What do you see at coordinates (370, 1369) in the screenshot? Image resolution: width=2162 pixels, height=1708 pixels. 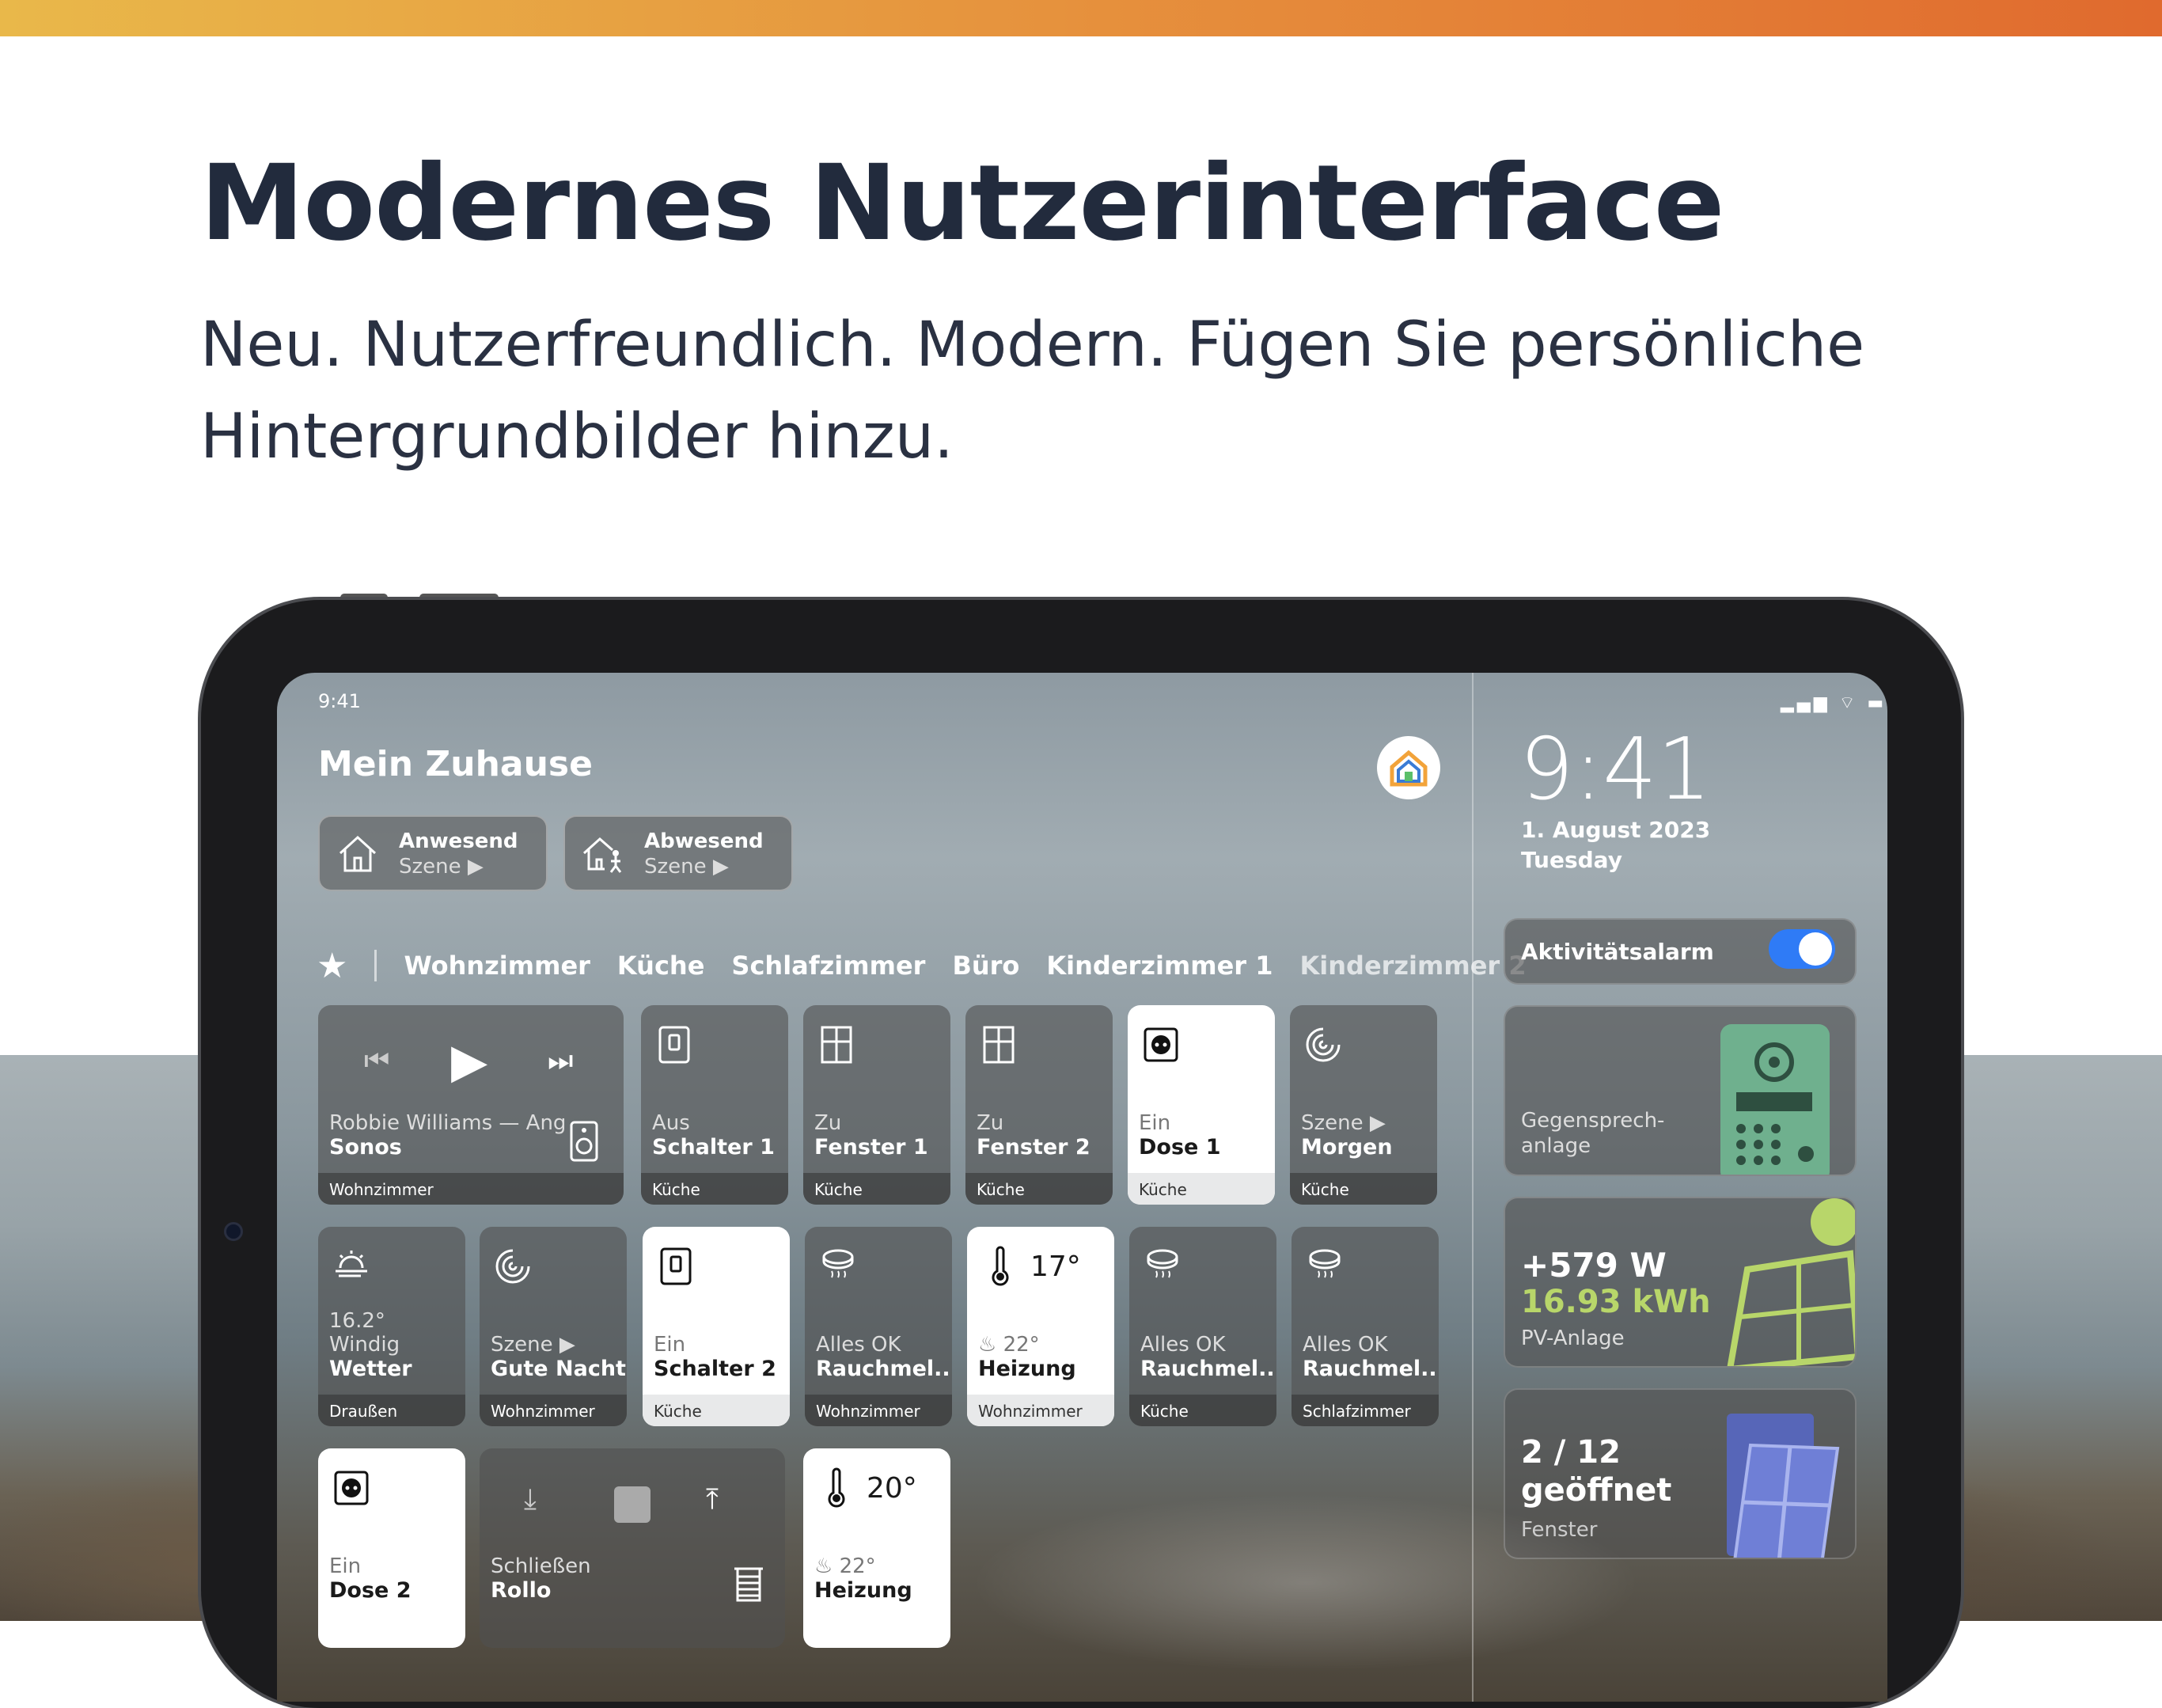 I see `tile-name: Wetter` at bounding box center [370, 1369].